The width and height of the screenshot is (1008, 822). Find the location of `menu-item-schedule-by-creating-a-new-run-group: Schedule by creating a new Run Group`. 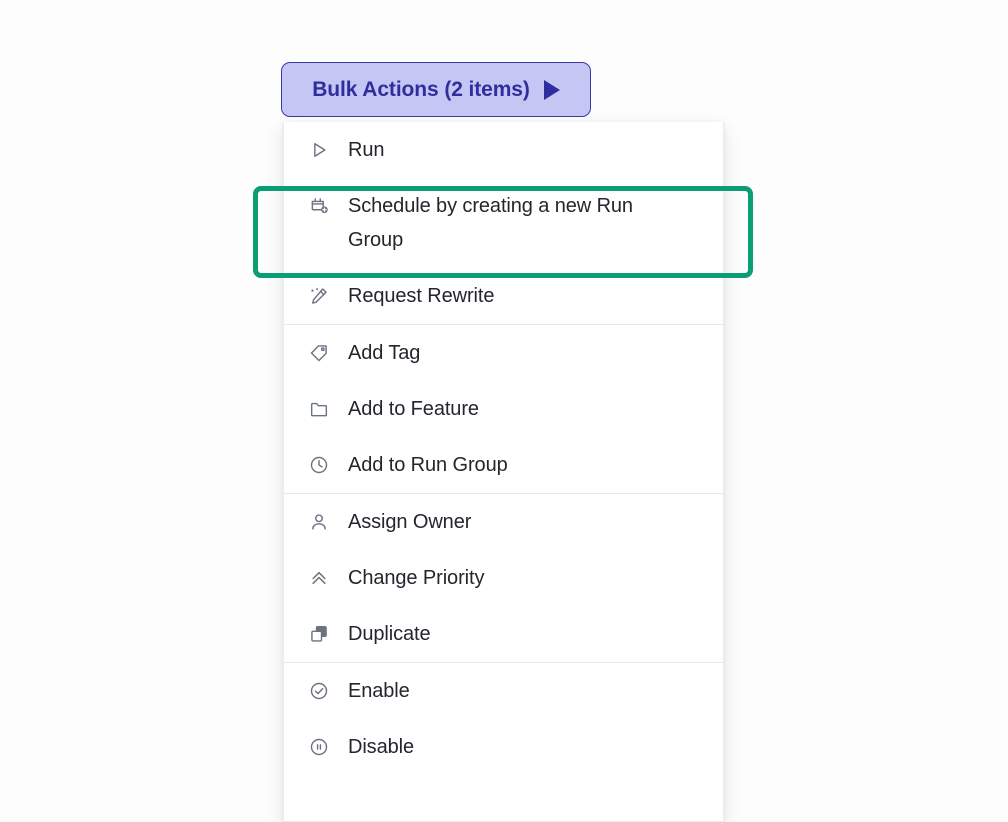

menu-item-schedule-by-creating-a-new-run-group: Schedule by creating a new Run Group is located at coordinates (503, 223).